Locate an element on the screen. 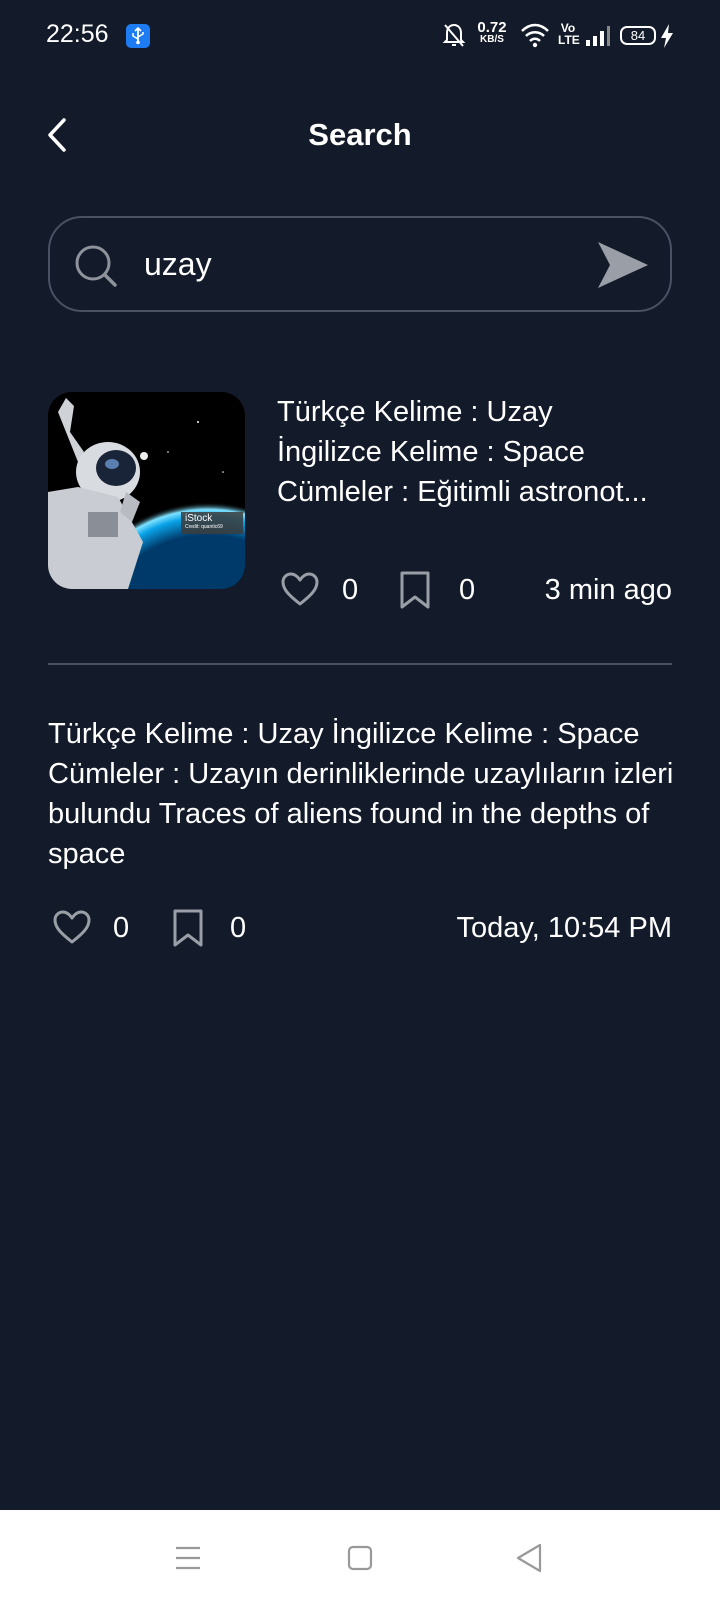  status-time: 22:56 is located at coordinates (77, 34).